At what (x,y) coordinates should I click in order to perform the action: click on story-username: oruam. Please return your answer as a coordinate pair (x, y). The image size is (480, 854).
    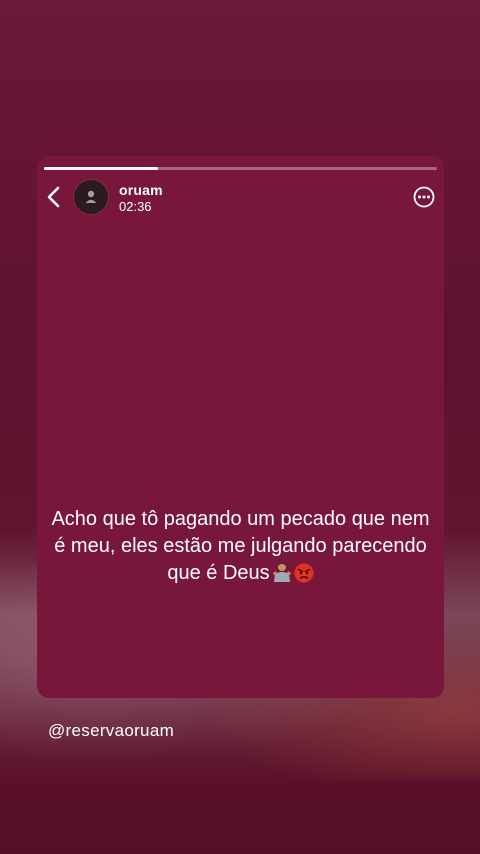
    Looking at the image, I should click on (141, 190).